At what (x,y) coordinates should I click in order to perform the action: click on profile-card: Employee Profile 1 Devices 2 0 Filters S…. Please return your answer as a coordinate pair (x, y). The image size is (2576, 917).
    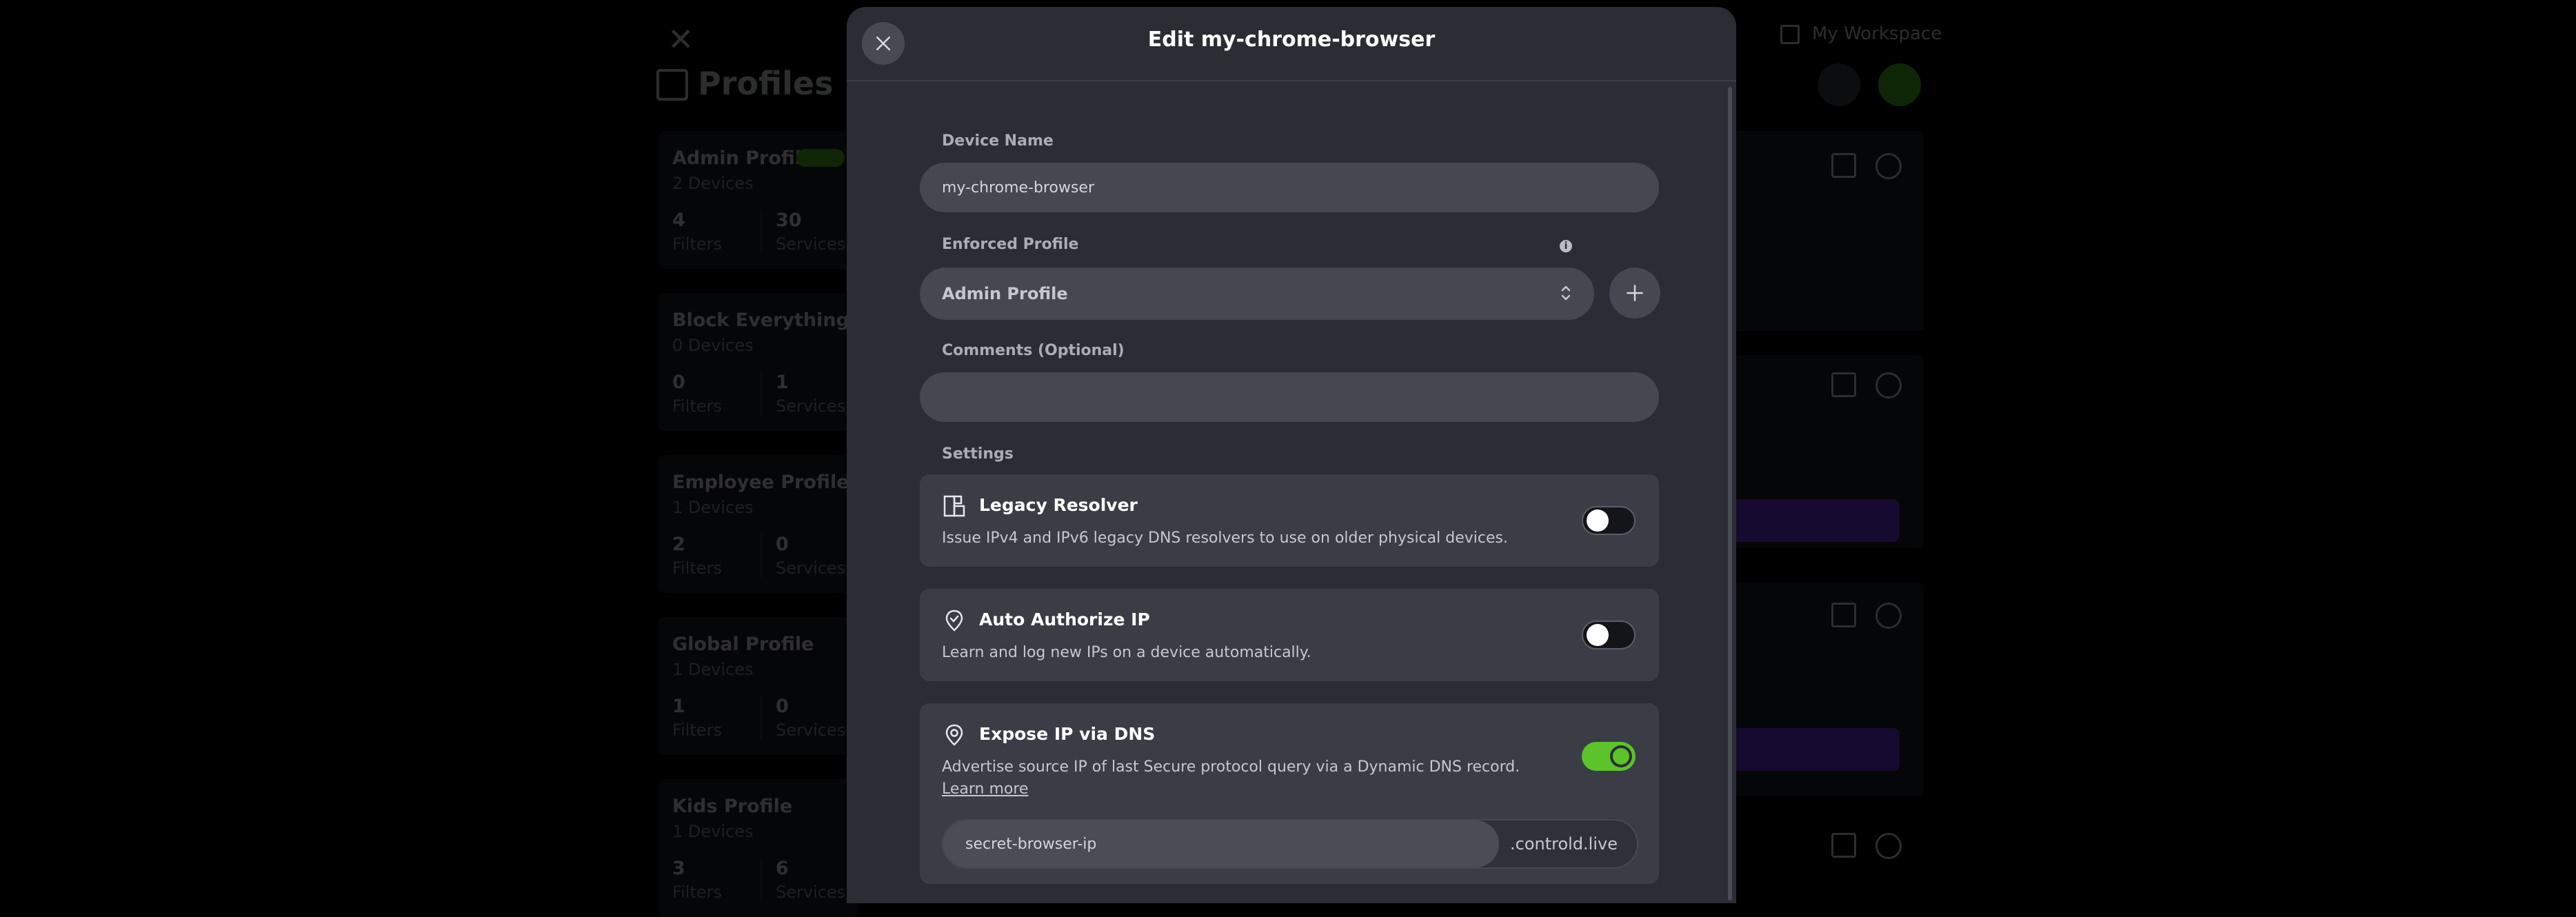
    Looking at the image, I should click on (758, 524).